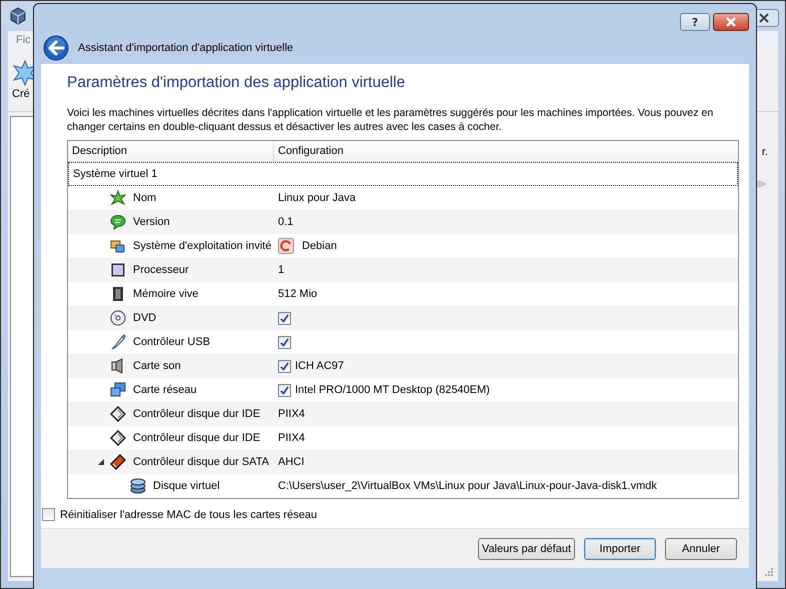 This screenshot has height=589, width=786. What do you see at coordinates (202, 246) in the screenshot?
I see `setting-name: Système d'exploitation invité` at bounding box center [202, 246].